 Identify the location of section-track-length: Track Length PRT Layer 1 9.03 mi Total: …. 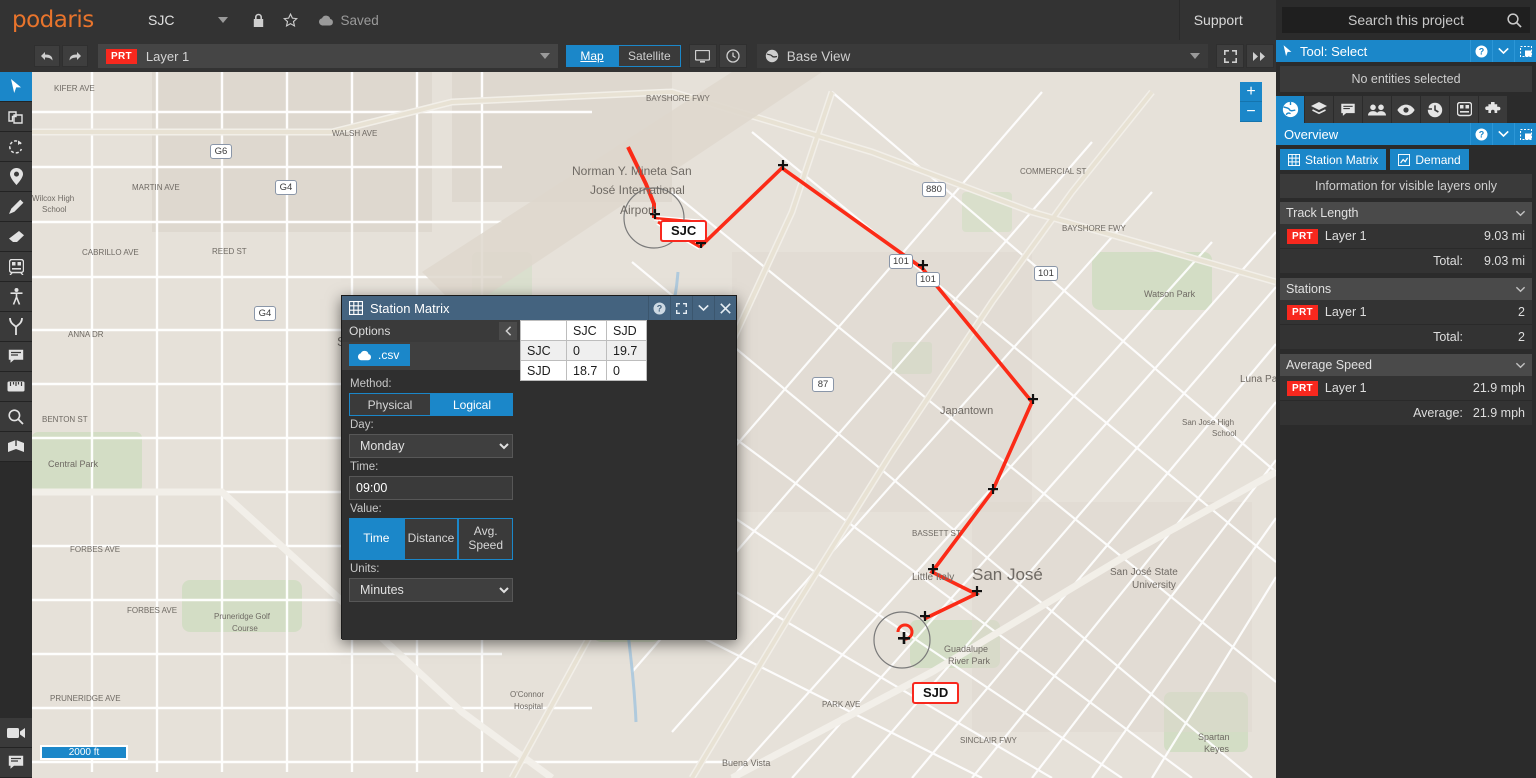
(1406, 237).